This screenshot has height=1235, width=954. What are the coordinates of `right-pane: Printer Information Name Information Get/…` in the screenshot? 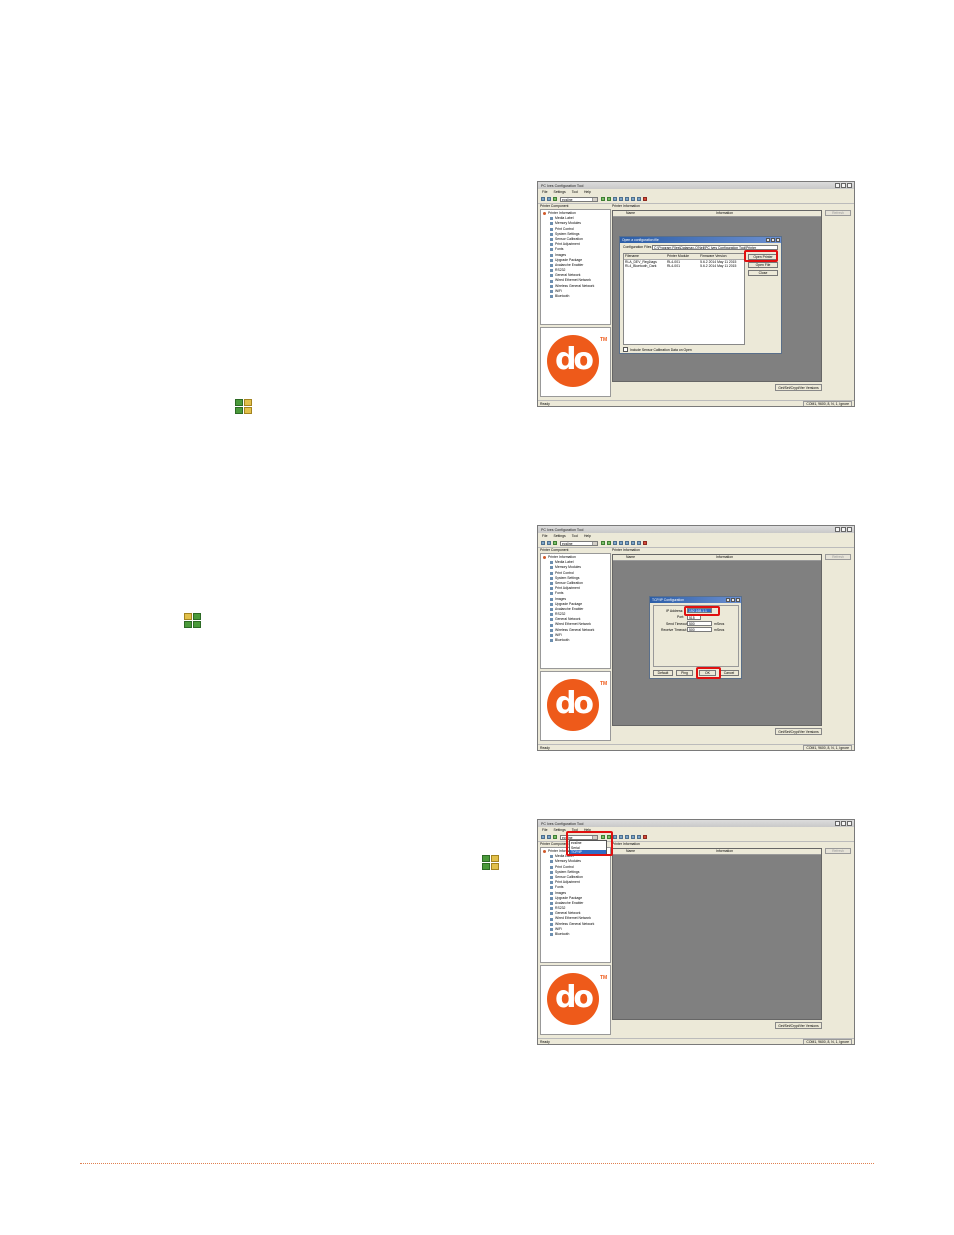 It's located at (732, 935).